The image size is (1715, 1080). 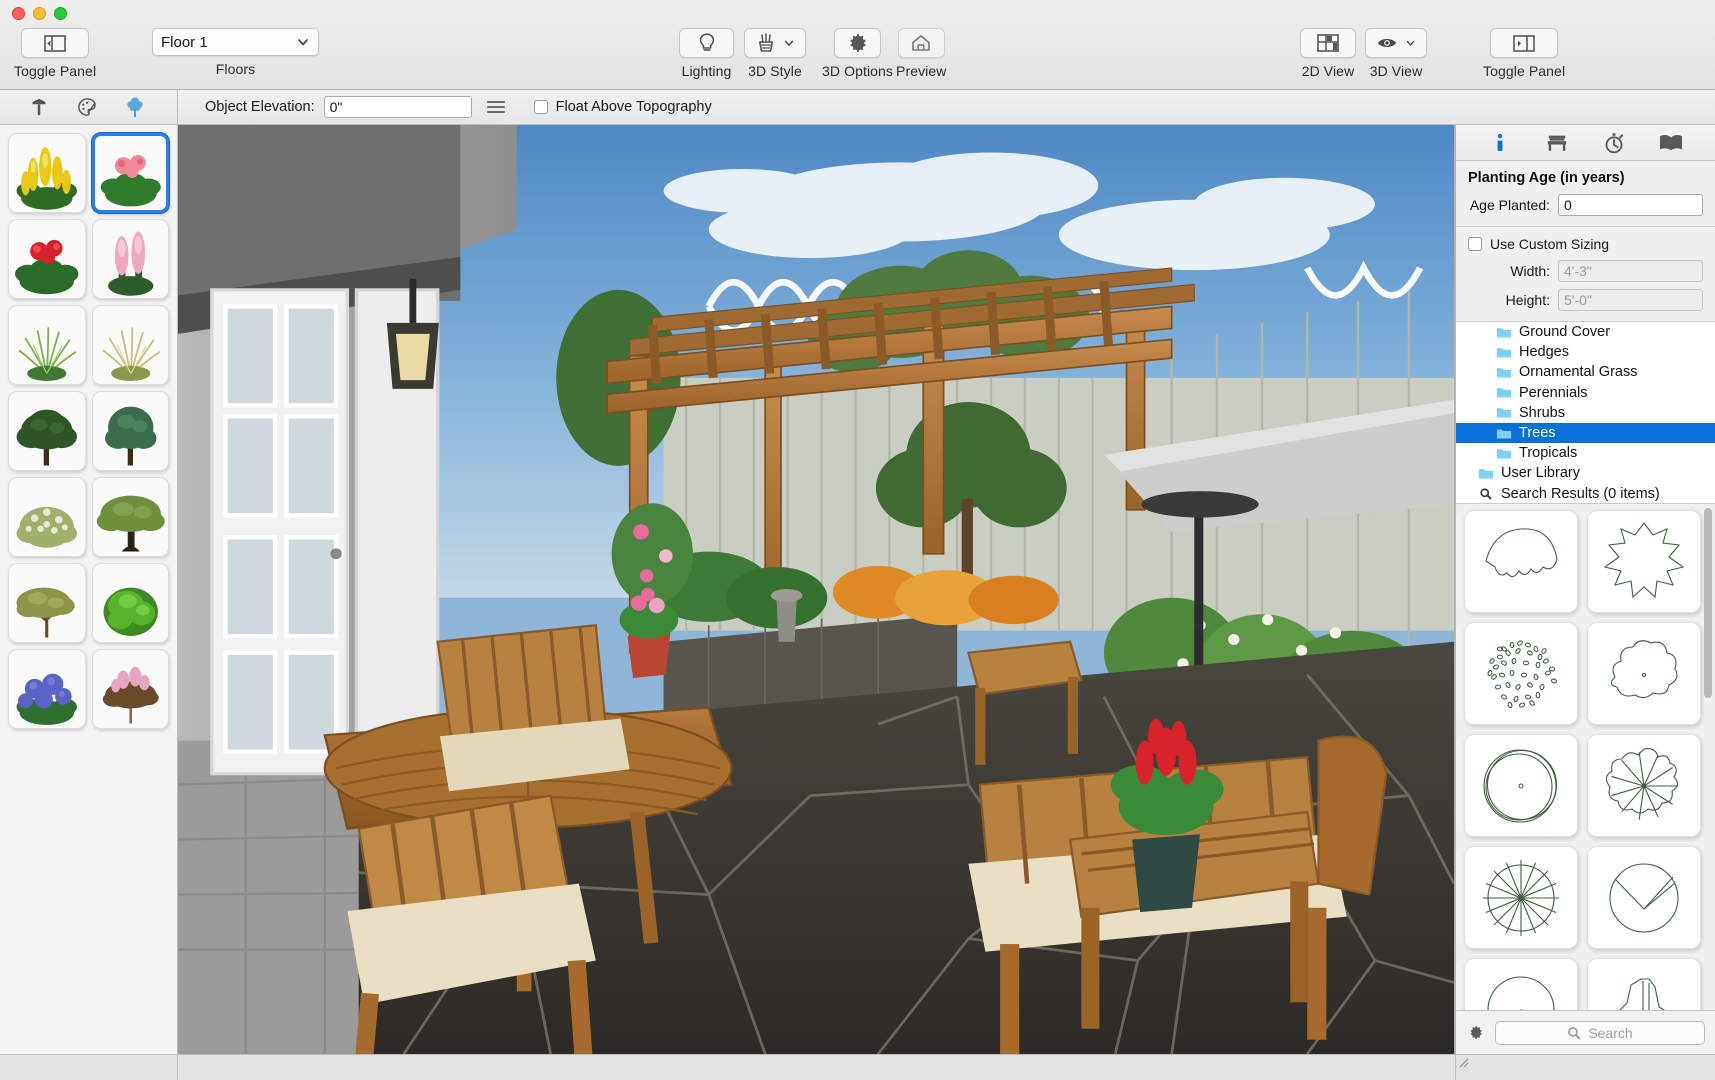 What do you see at coordinates (1600, 1032) in the screenshot?
I see `library-search-input: Search` at bounding box center [1600, 1032].